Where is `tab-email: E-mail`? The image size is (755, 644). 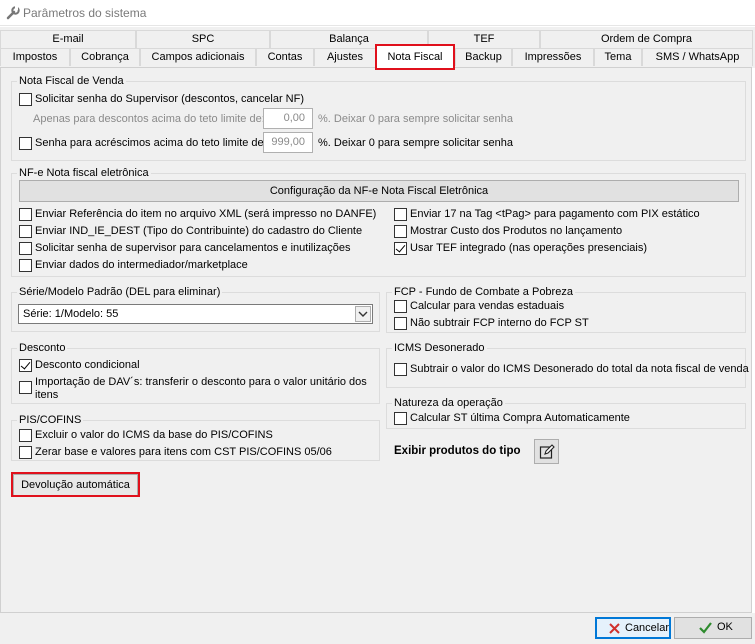 tab-email: E-mail is located at coordinates (68, 39).